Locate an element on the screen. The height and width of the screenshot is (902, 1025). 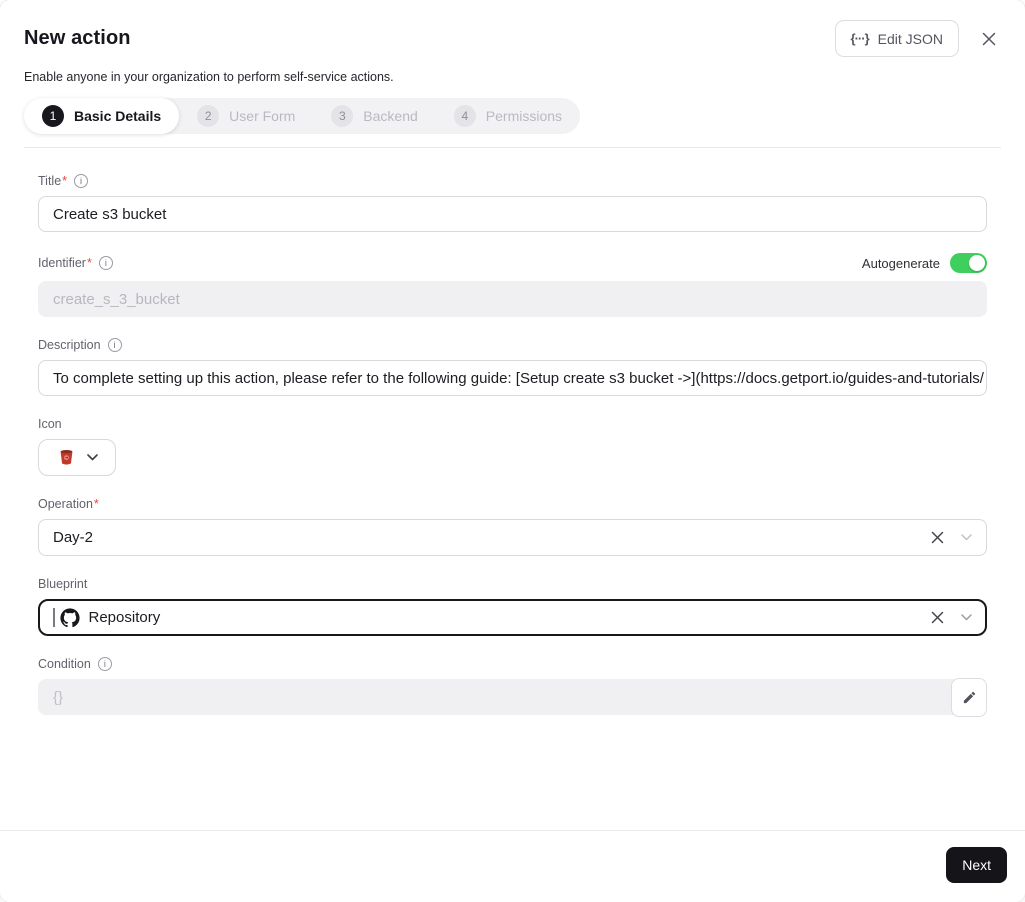
step-basic-details: 1 Basic Details is located at coordinates (102, 116).